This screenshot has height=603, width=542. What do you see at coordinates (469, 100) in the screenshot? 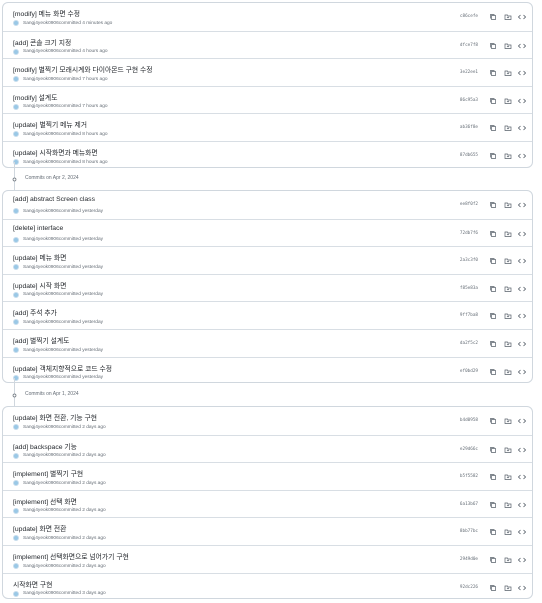
I see `commit-sha-link: 86c95a3` at bounding box center [469, 100].